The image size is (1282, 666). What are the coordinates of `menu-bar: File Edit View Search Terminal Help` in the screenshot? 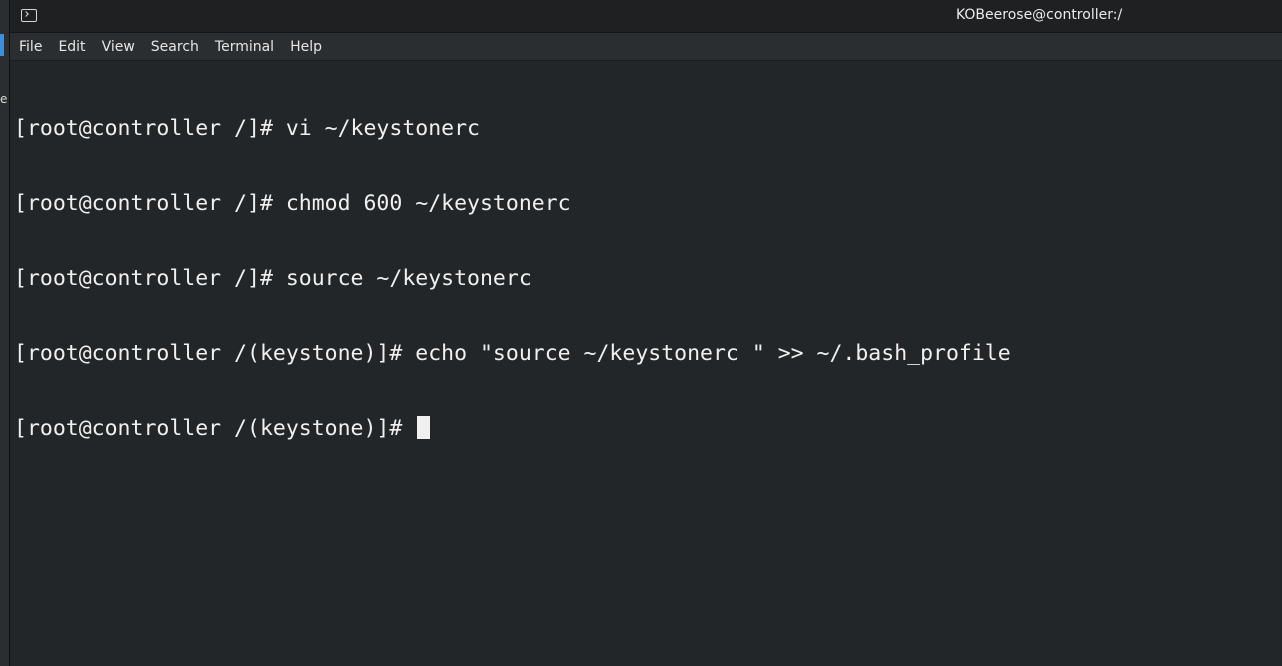 It's located at (646, 47).